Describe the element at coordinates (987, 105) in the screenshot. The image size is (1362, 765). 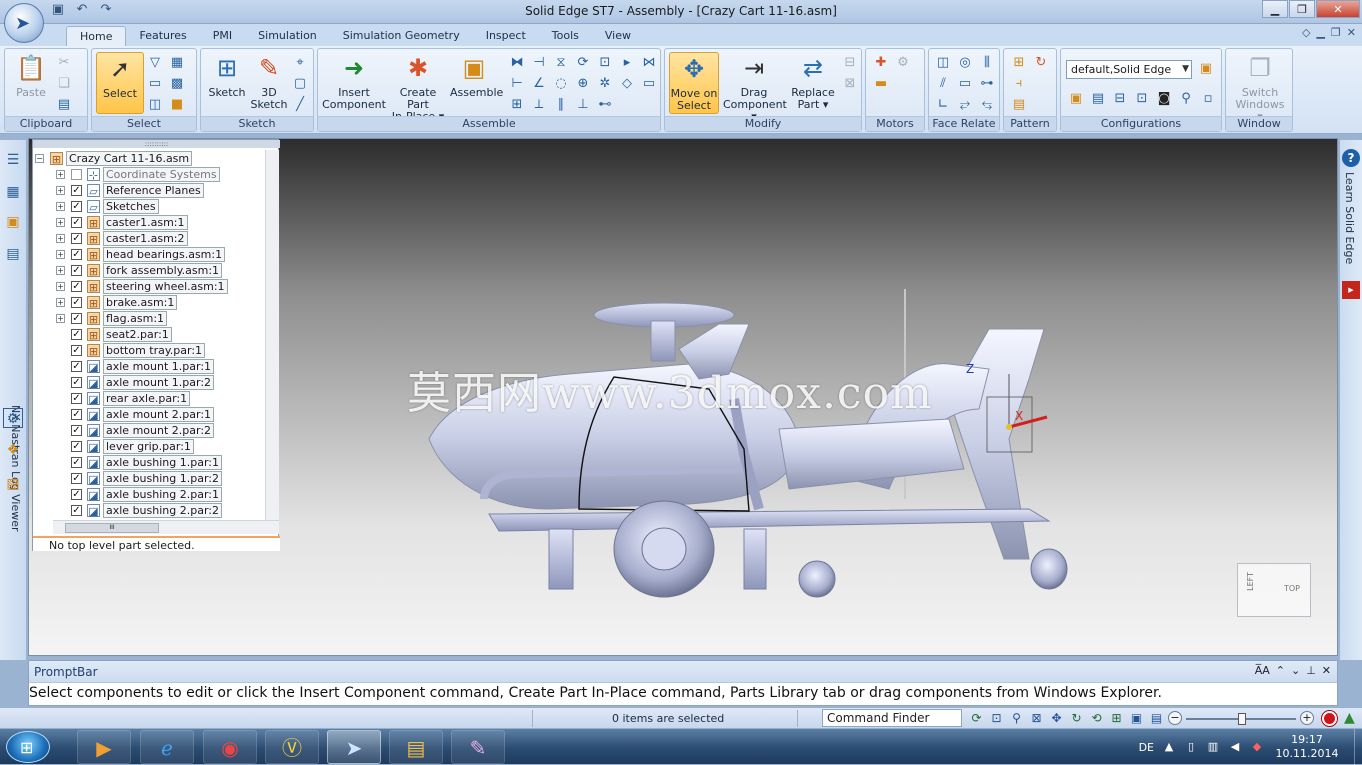
I see `aligned-icon: ⥃` at that location.